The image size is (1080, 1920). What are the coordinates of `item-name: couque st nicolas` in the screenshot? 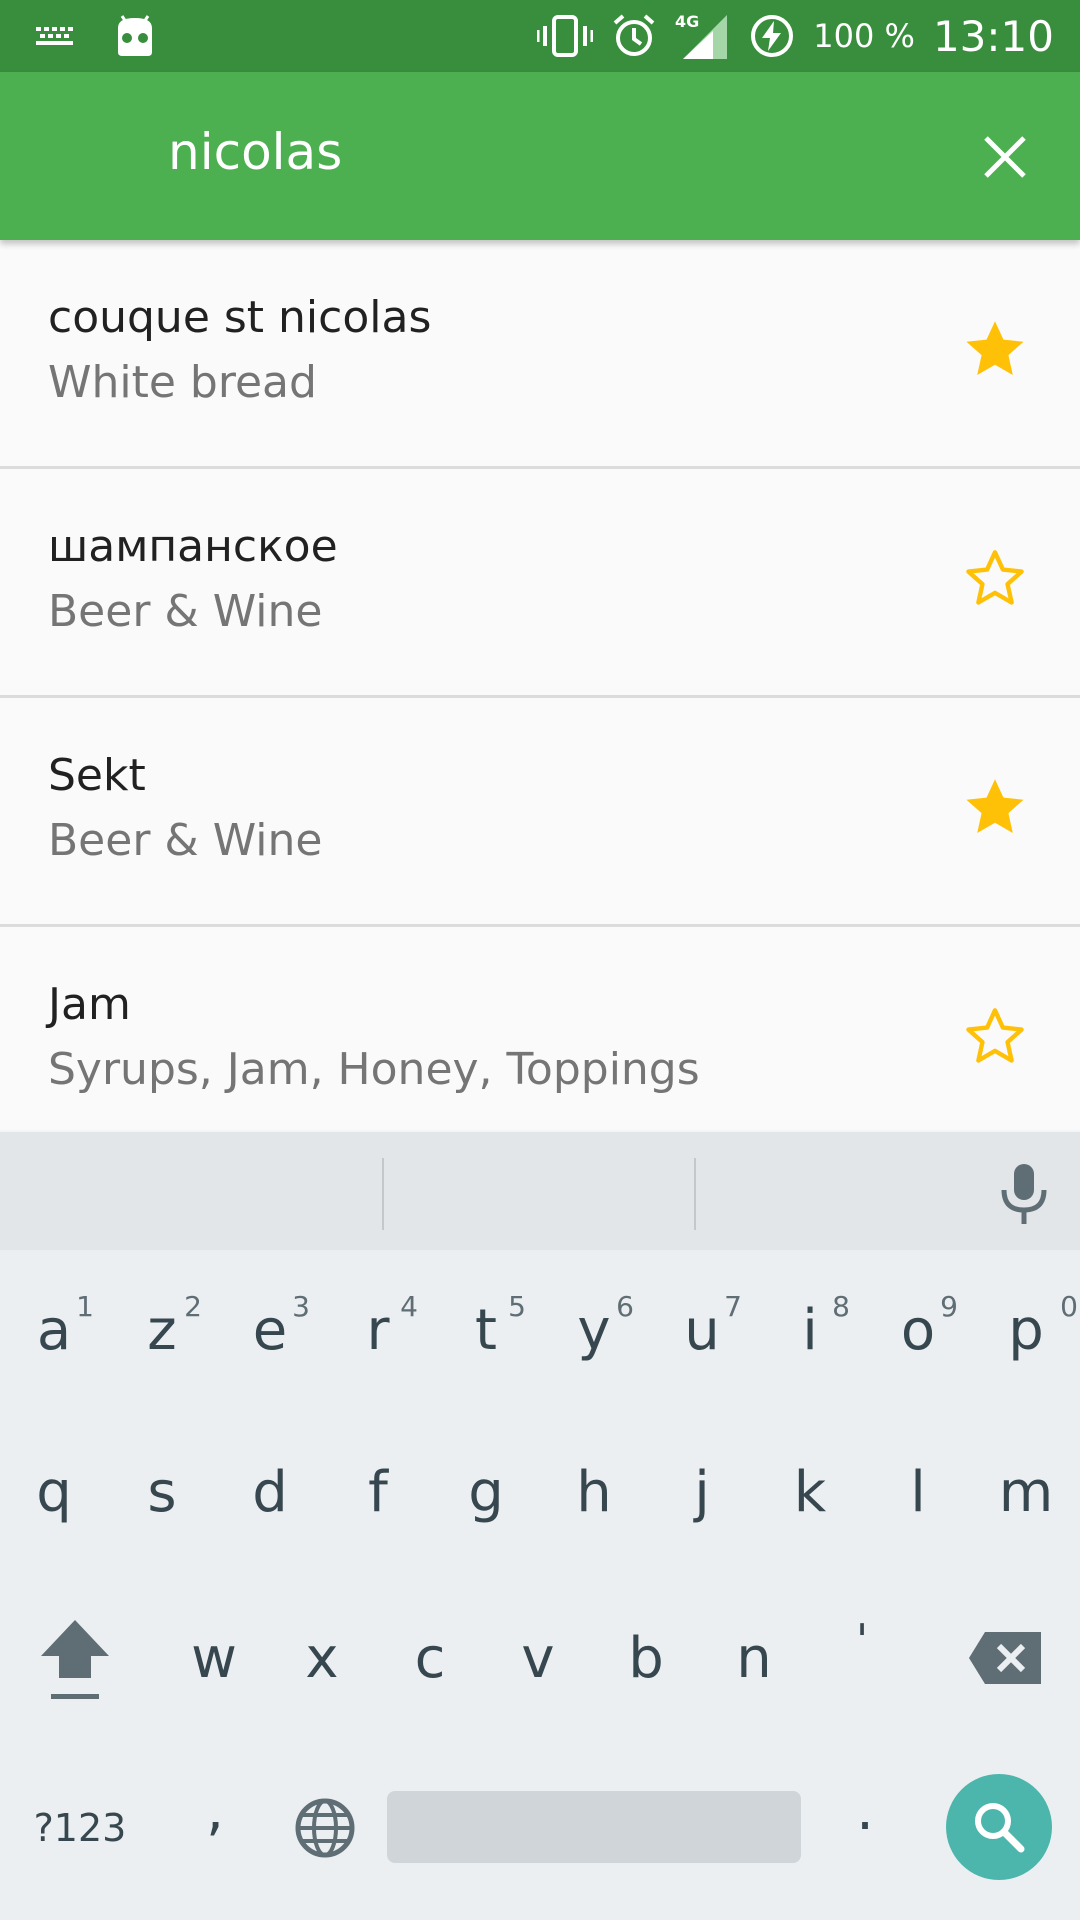 It's located at (240, 317).